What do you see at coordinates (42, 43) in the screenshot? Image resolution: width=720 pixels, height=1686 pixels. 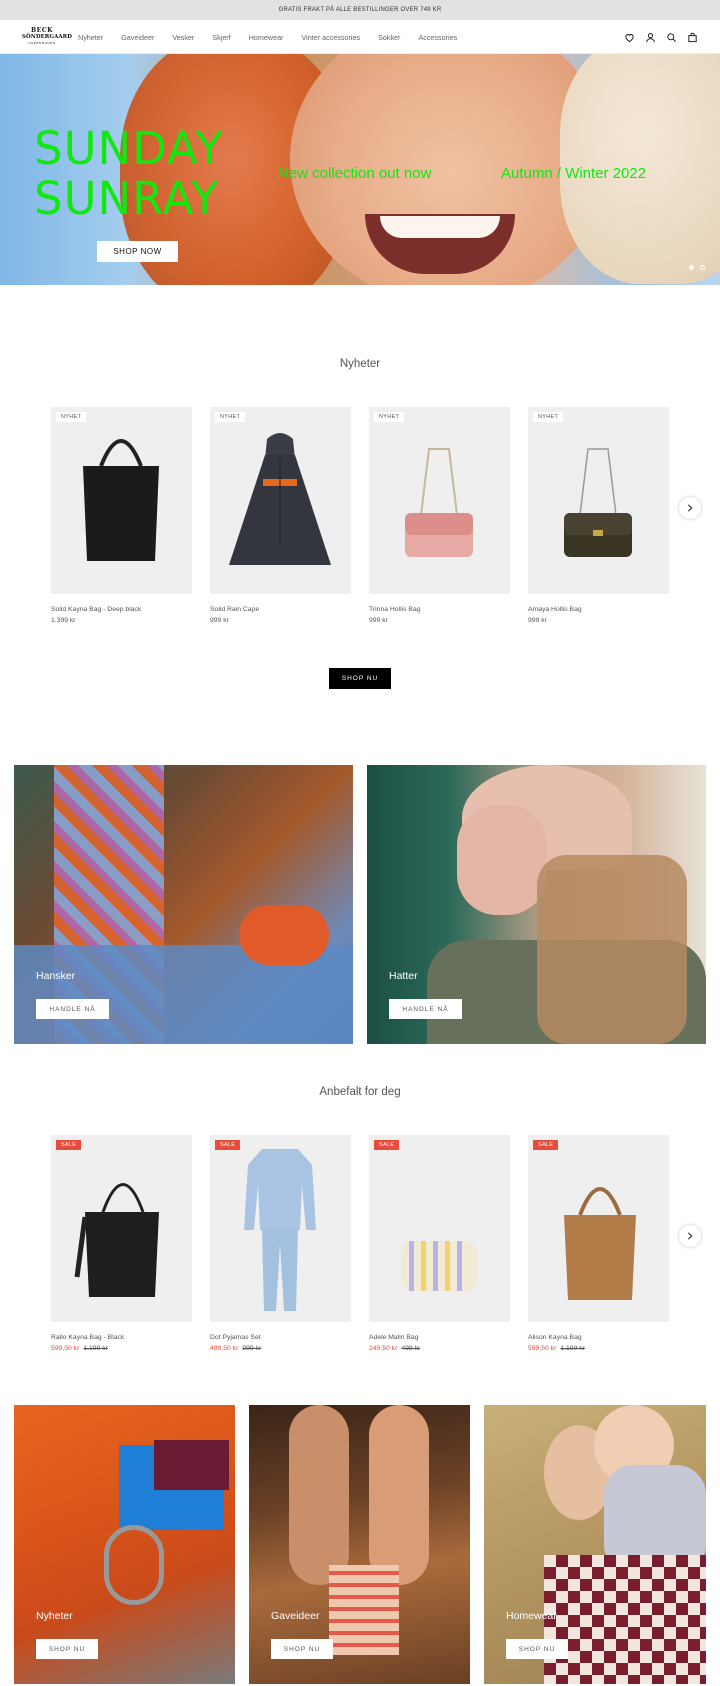 I see `logo-line-3: COPENHAGEN` at bounding box center [42, 43].